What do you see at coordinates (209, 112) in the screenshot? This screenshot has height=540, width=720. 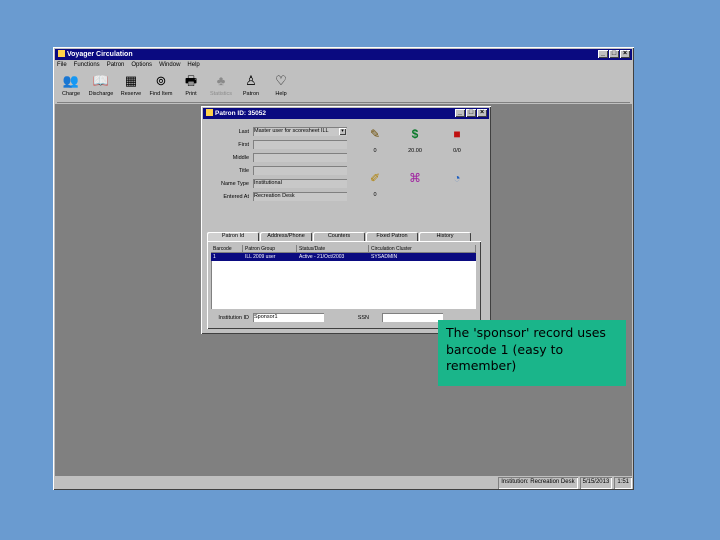 I see `patron-window-icon` at bounding box center [209, 112].